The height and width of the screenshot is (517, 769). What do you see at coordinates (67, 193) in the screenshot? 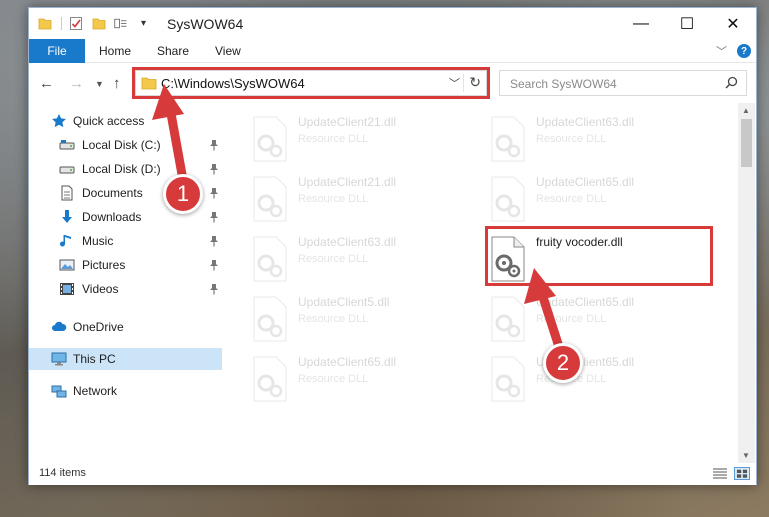
I see `documents-icon` at bounding box center [67, 193].